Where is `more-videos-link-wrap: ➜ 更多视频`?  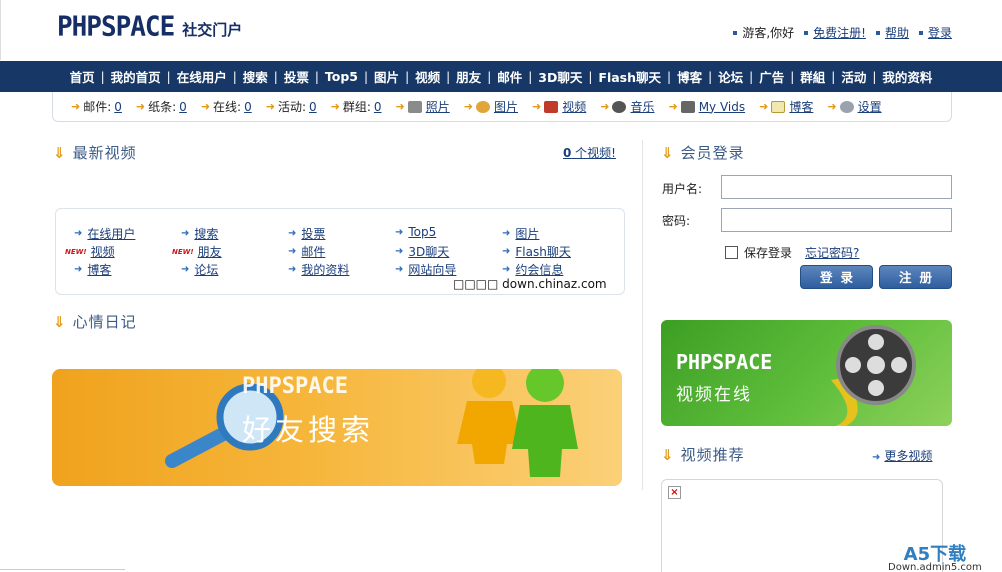 more-videos-link-wrap: ➜ 更多视频 is located at coordinates (902, 455).